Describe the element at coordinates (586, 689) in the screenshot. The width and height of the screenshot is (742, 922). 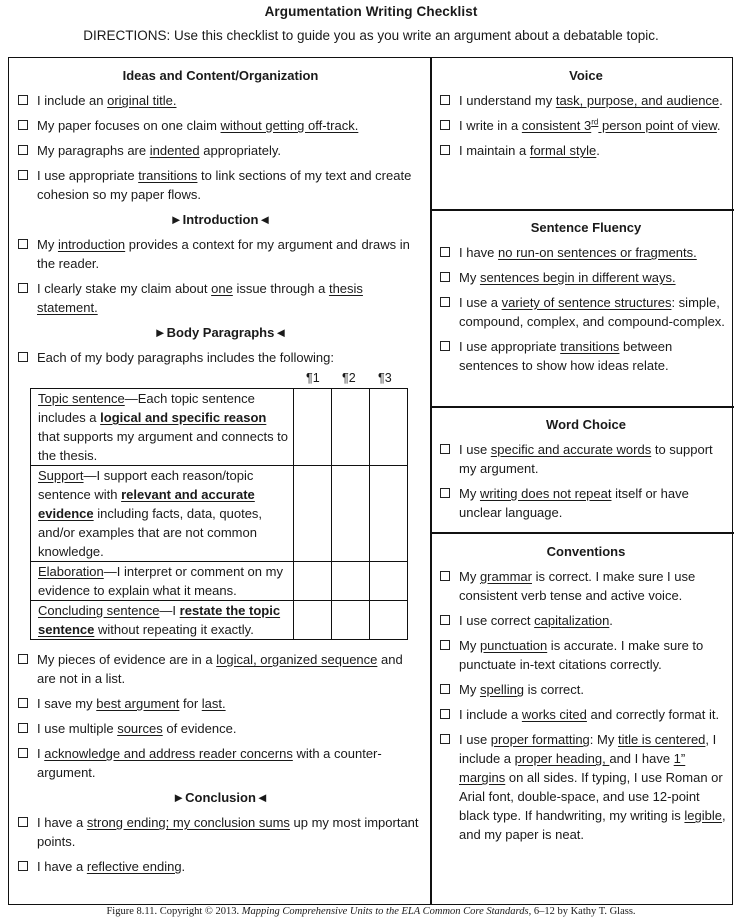
I see `checklist-item: My spelling is correct.` at that location.